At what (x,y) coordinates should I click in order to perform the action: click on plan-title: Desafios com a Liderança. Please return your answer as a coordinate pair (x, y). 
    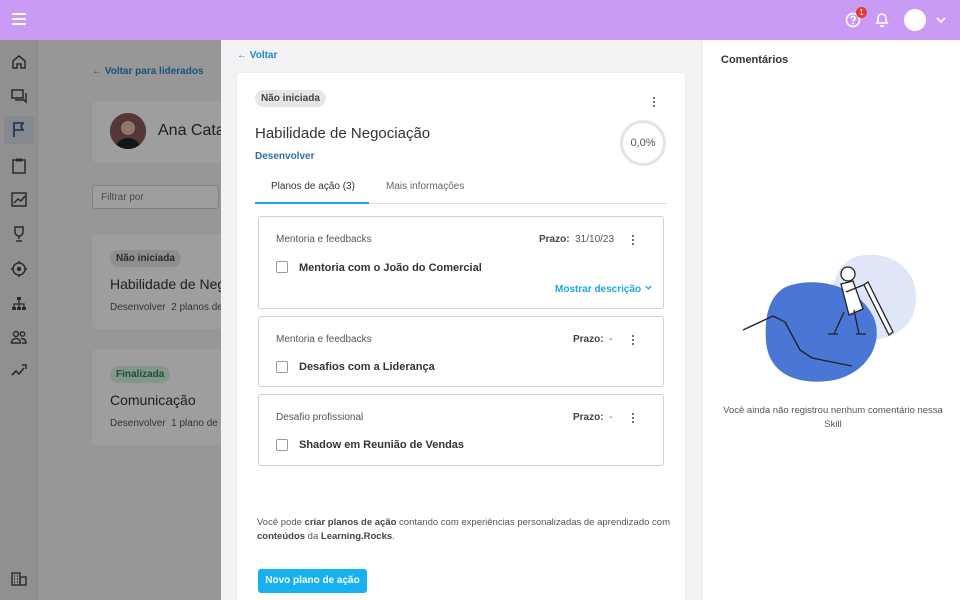
    Looking at the image, I should click on (367, 367).